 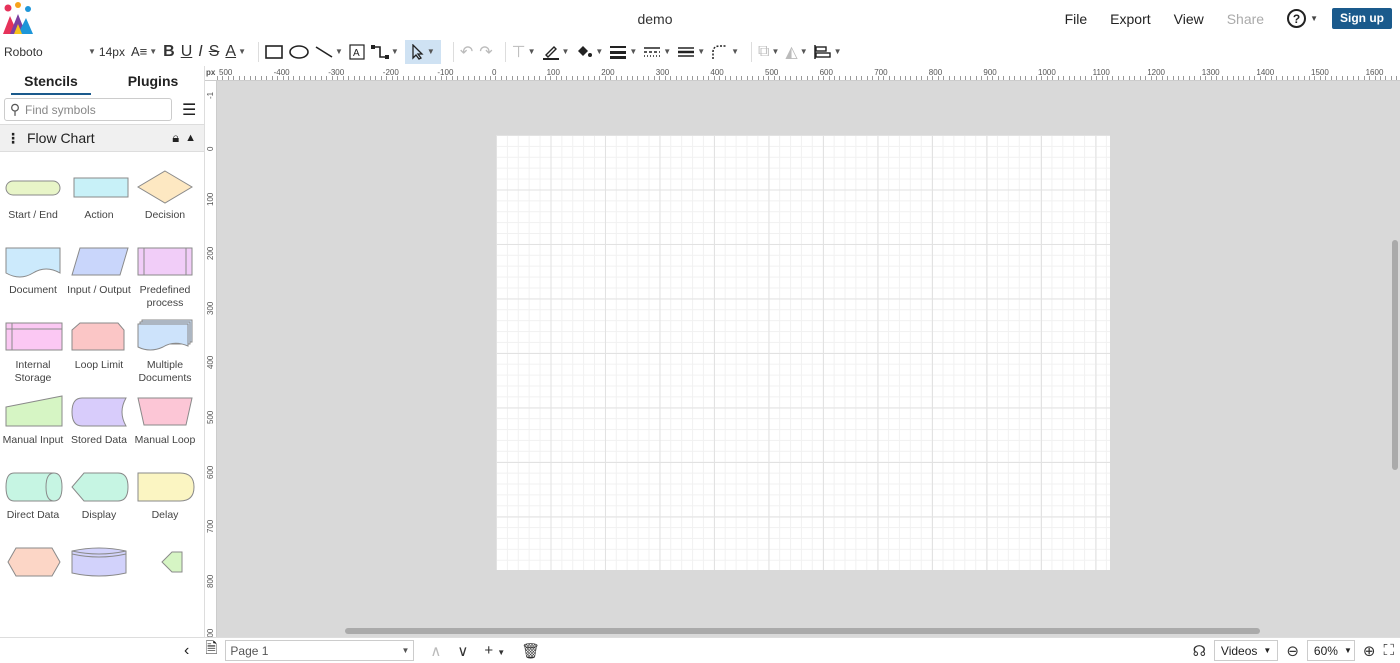 What do you see at coordinates (99, 278) in the screenshot?
I see `stencil-data: Input / Output` at bounding box center [99, 278].